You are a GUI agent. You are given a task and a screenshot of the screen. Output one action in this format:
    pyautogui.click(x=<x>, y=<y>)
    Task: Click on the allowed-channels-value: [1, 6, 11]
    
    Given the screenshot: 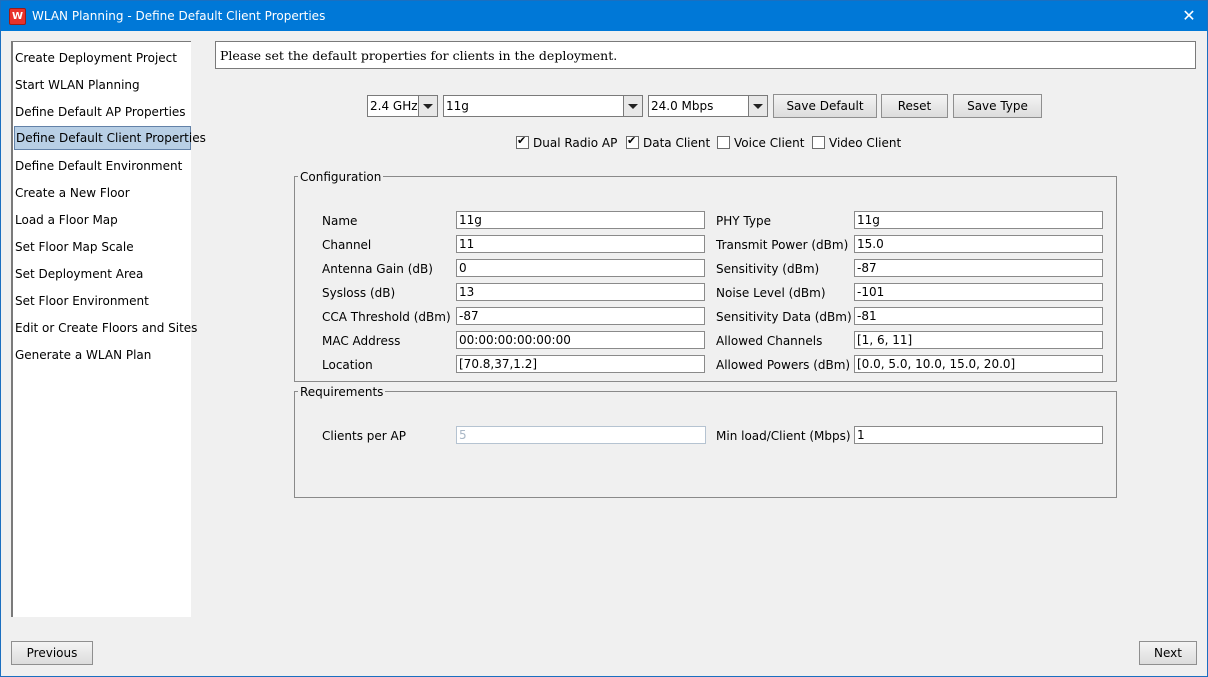 What is the action you would take?
    pyautogui.click(x=885, y=340)
    